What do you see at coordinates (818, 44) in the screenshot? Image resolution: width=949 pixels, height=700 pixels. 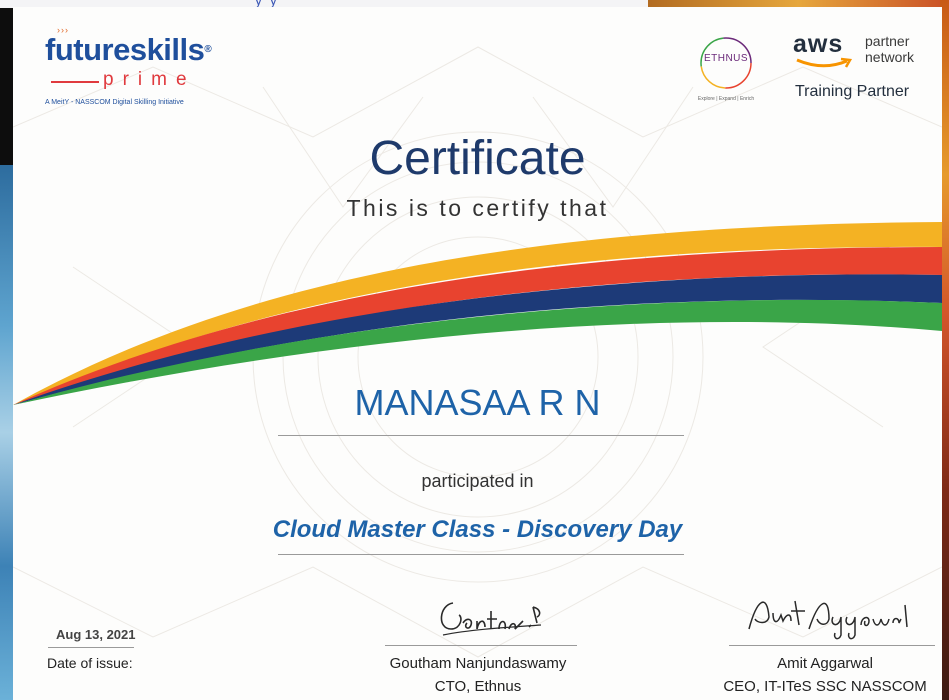 I see `aws-wordmark: aws` at bounding box center [818, 44].